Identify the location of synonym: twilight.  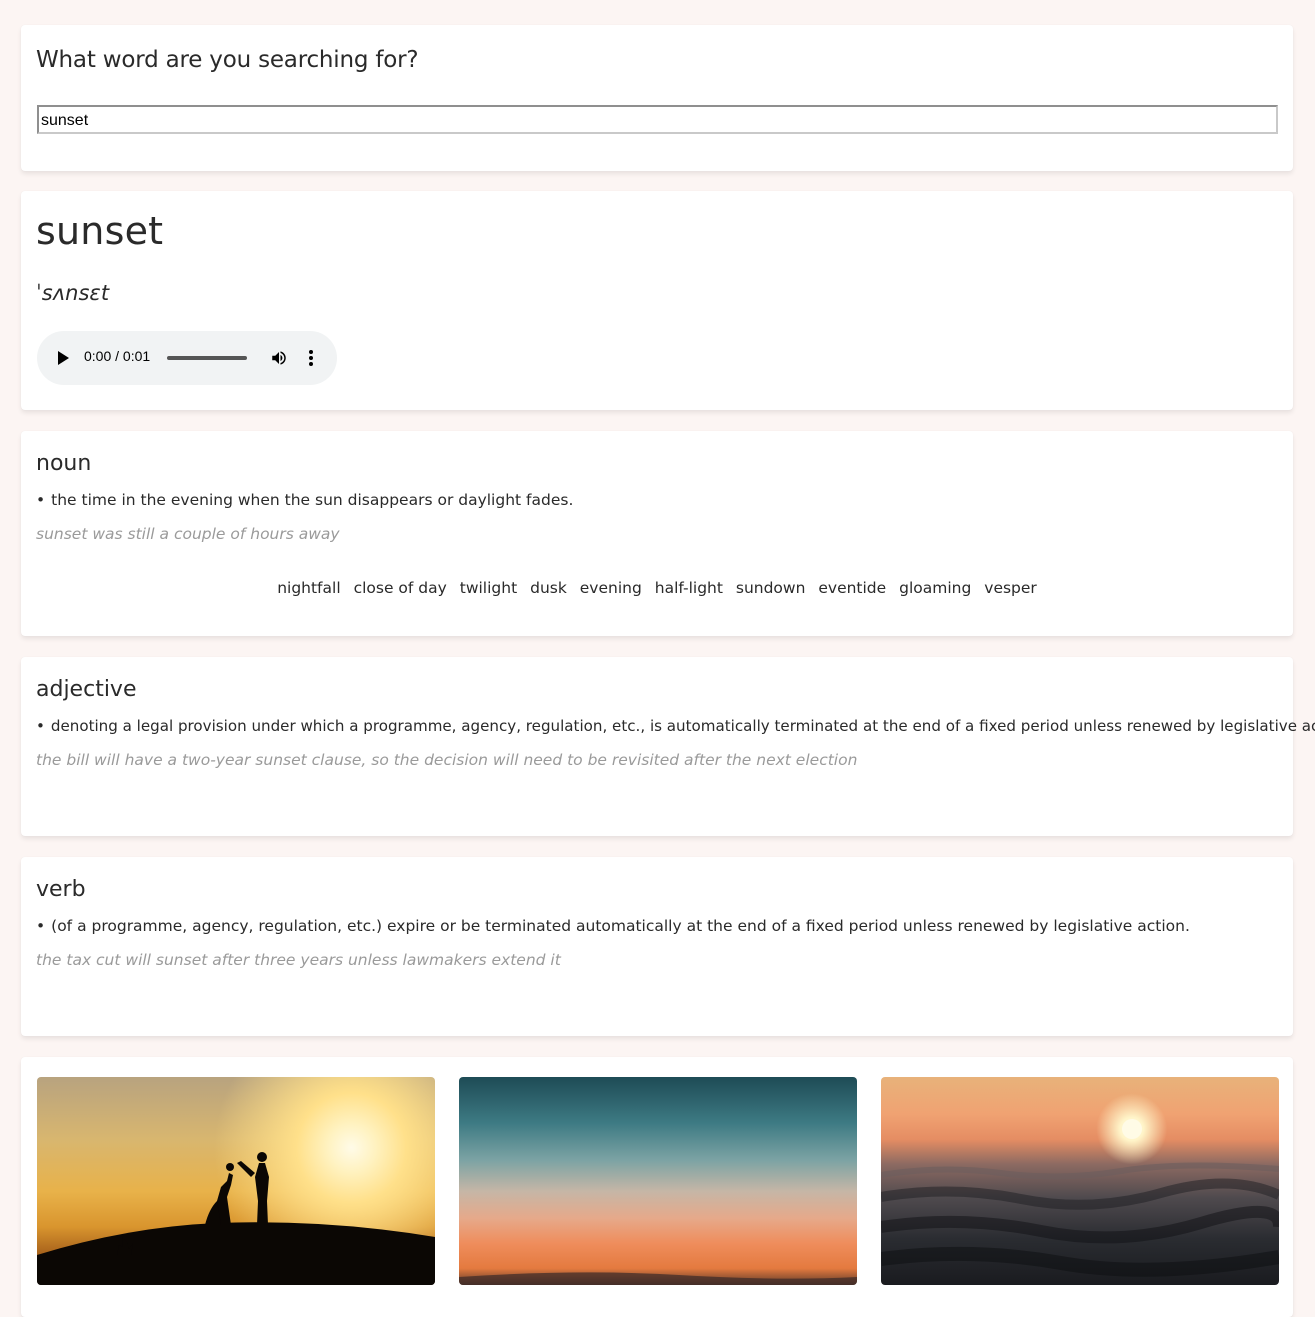
(488, 588).